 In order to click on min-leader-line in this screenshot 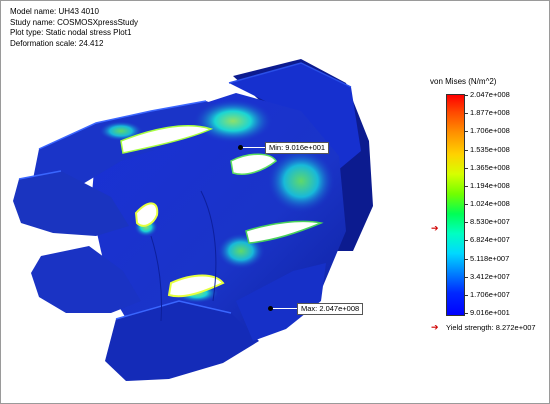, I will do `click(253, 147)`.